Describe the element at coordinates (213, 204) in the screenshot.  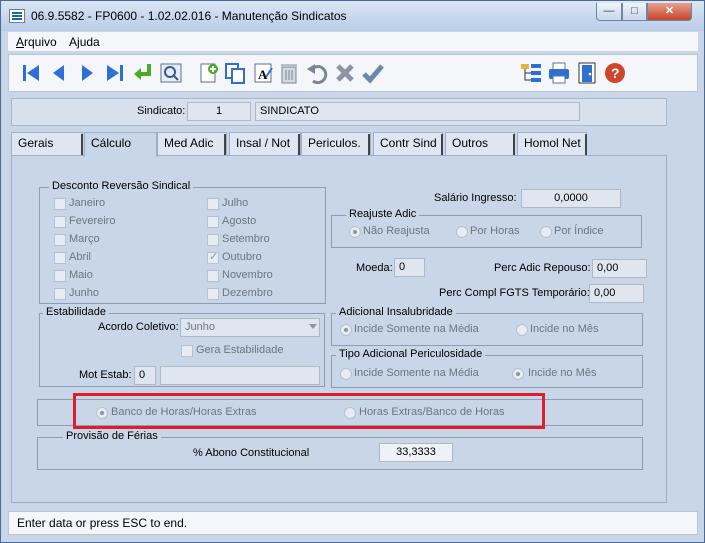
I see `checkbox-julho` at that location.